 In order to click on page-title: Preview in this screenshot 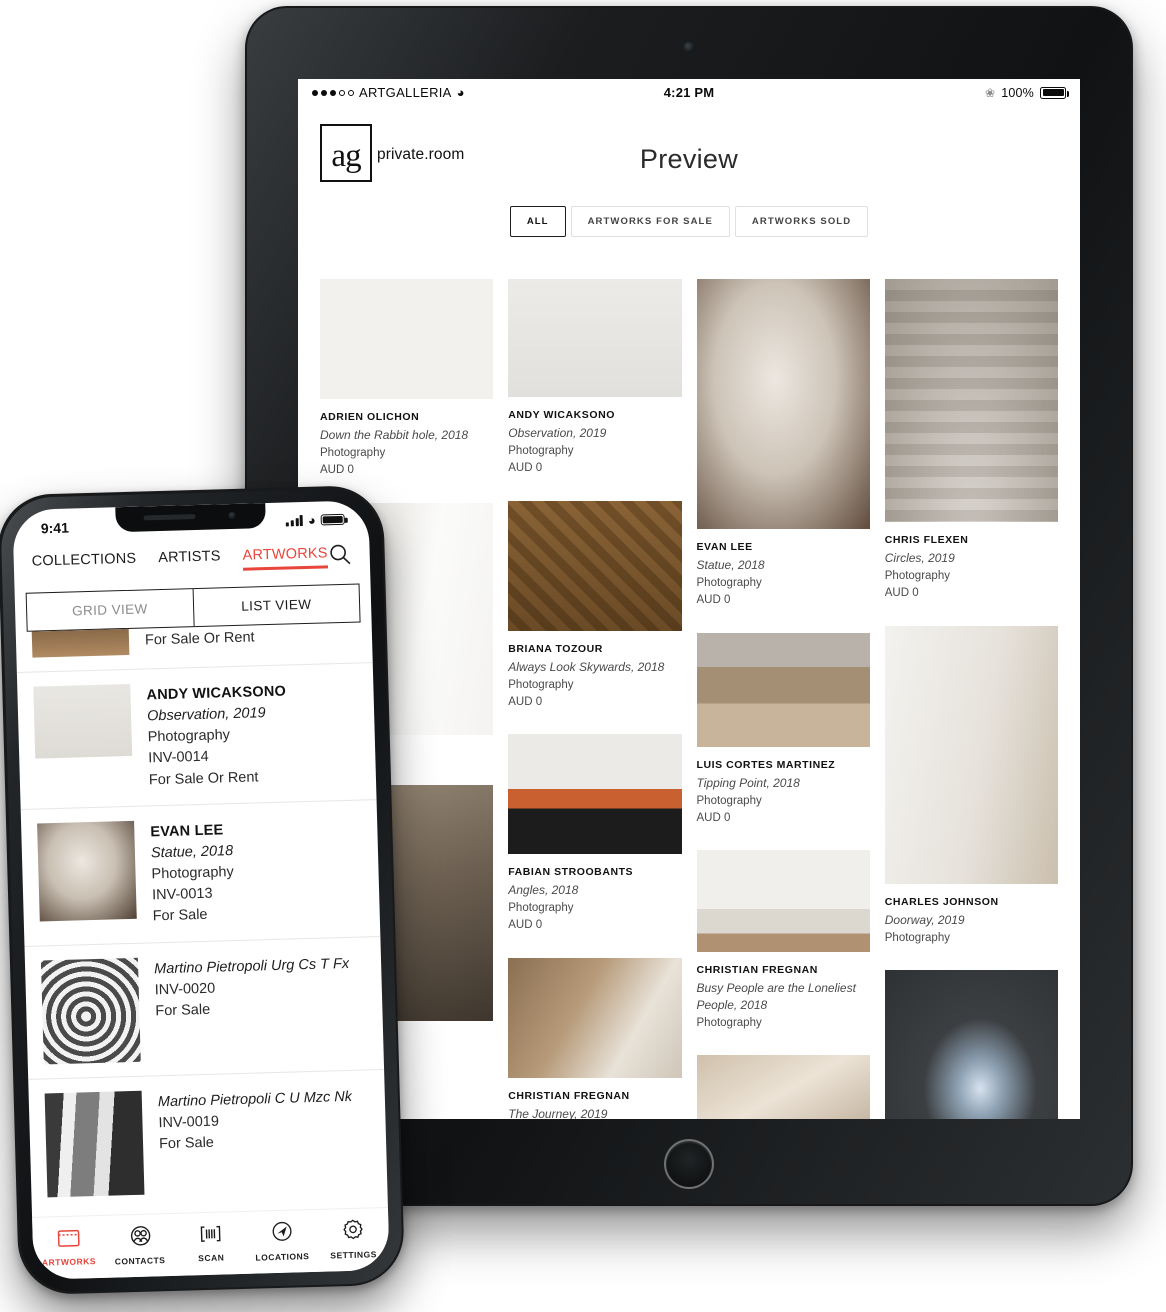, I will do `click(689, 159)`.